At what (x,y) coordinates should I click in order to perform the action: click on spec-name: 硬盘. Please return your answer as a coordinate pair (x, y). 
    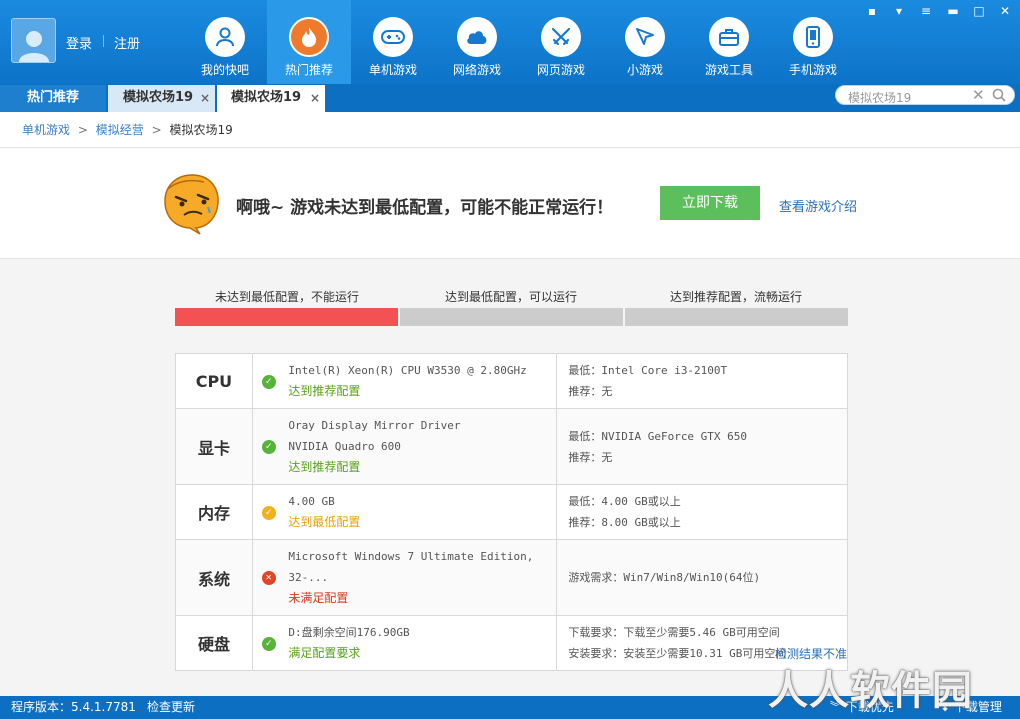
    Looking at the image, I should click on (214, 643).